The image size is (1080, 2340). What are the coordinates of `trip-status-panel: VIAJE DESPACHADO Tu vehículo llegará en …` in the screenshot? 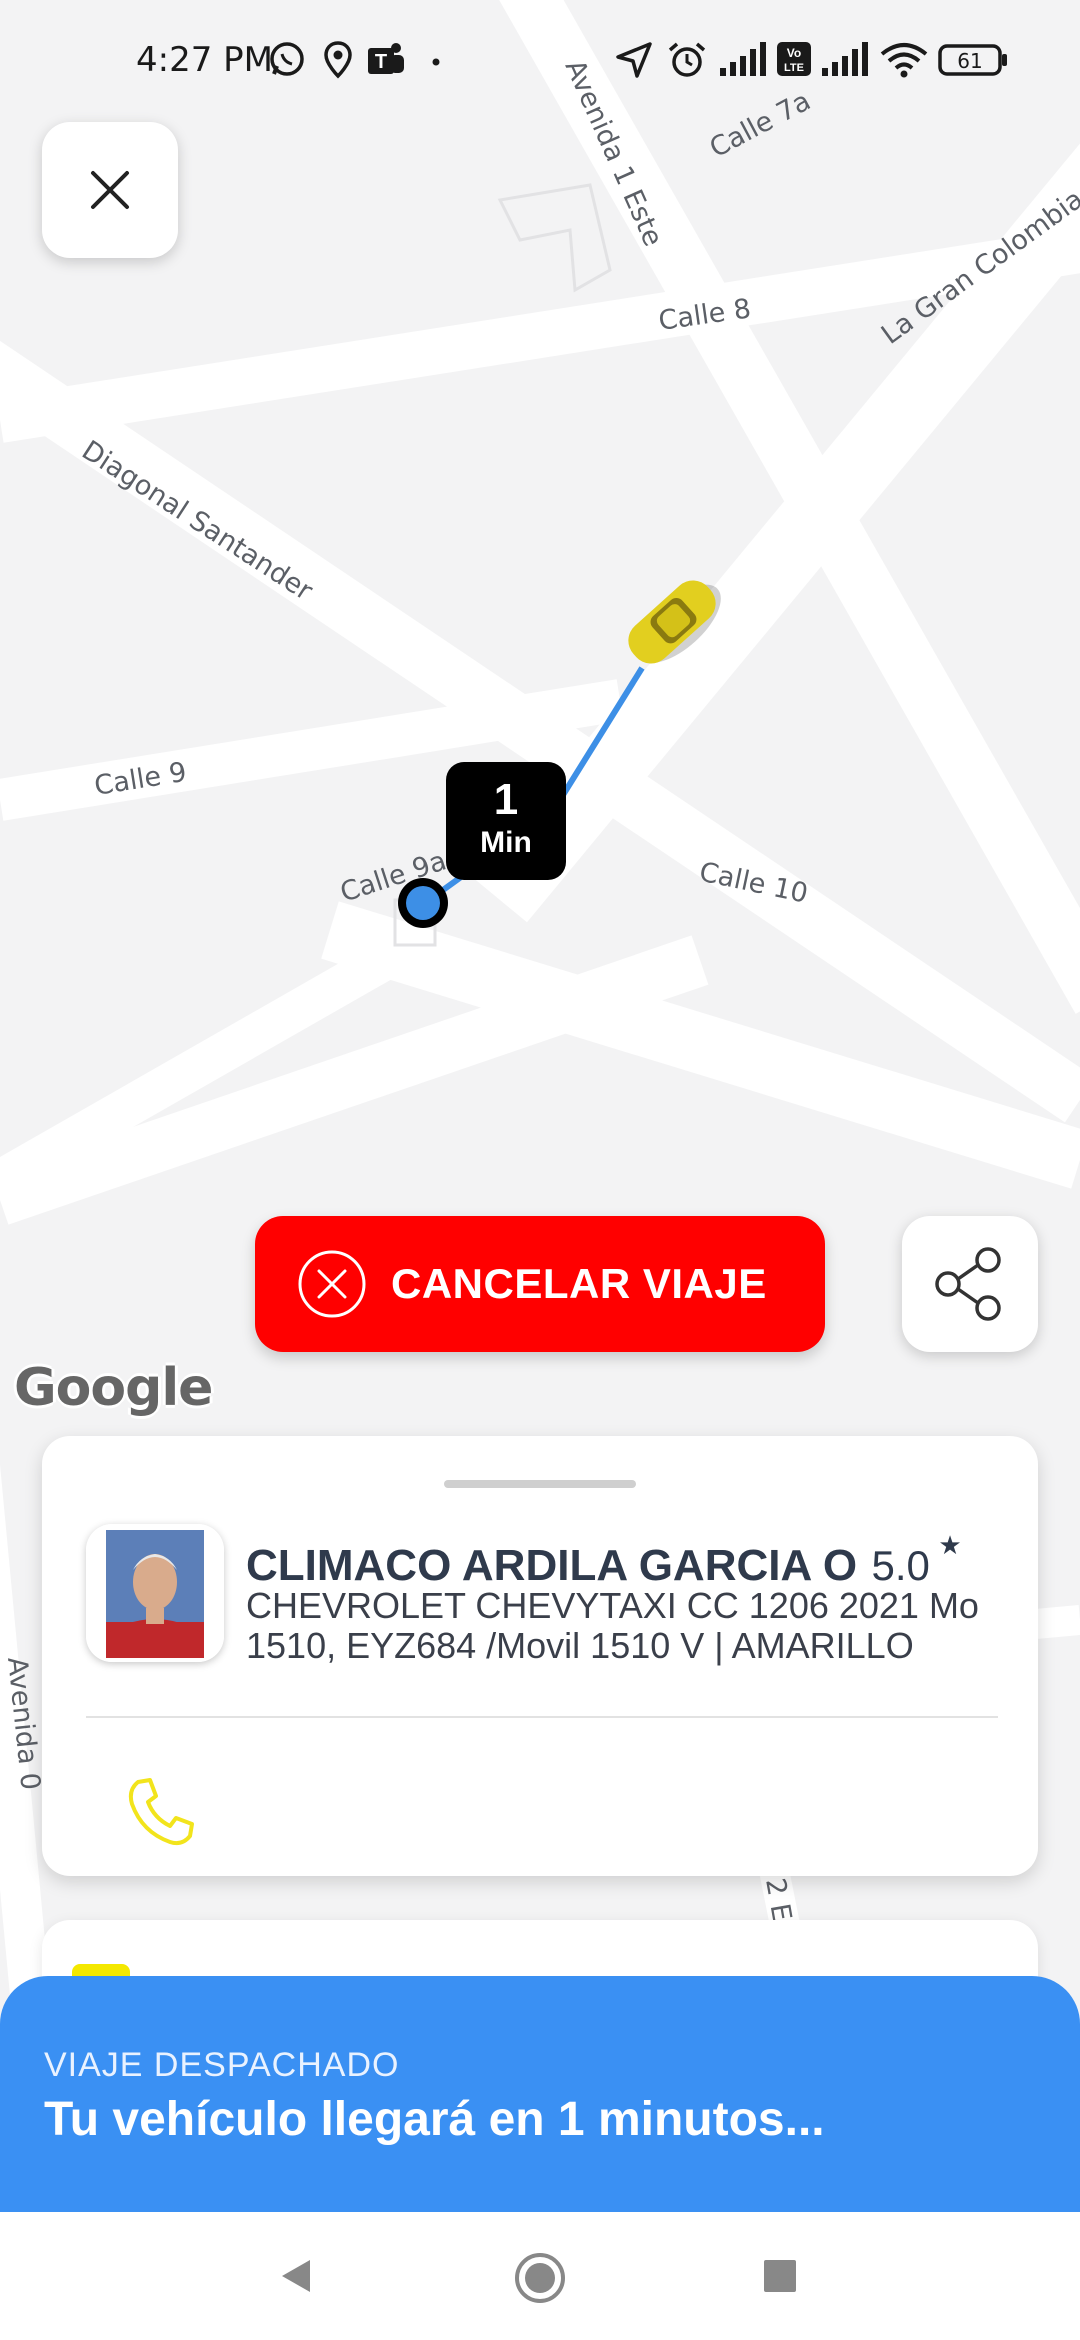 It's located at (540, 2094).